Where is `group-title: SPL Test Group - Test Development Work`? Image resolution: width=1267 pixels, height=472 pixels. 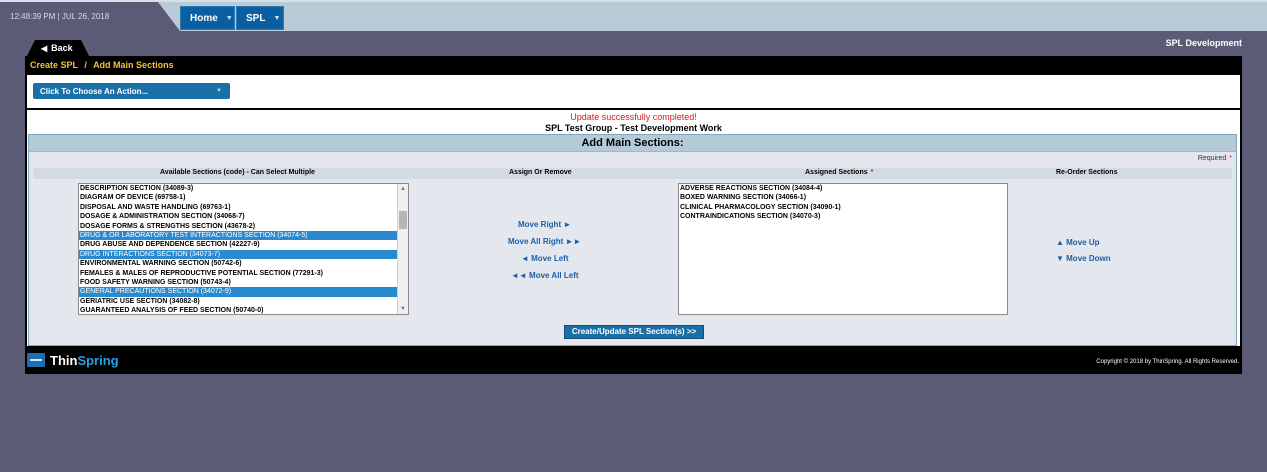
group-title: SPL Test Group - Test Development Work is located at coordinates (633, 128).